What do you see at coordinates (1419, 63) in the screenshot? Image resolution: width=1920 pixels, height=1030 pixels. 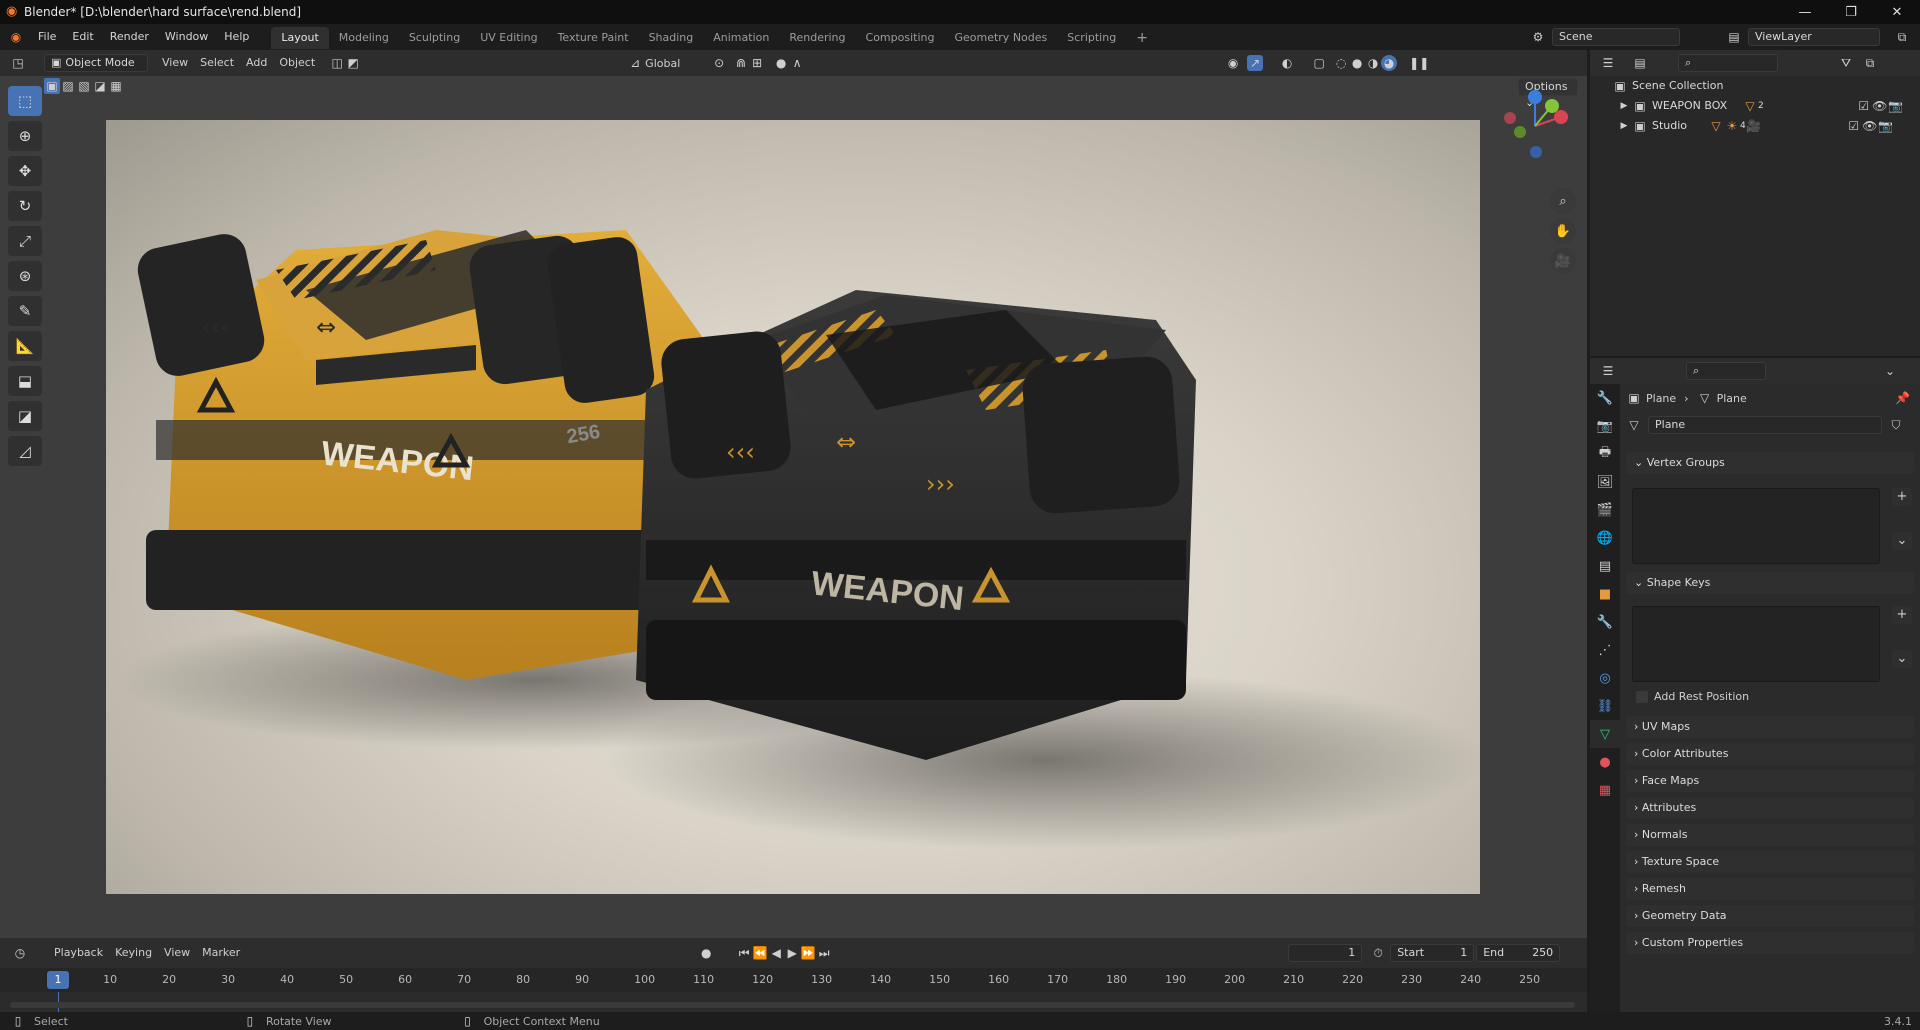 I see `pause-render-icon: ❚❚` at bounding box center [1419, 63].